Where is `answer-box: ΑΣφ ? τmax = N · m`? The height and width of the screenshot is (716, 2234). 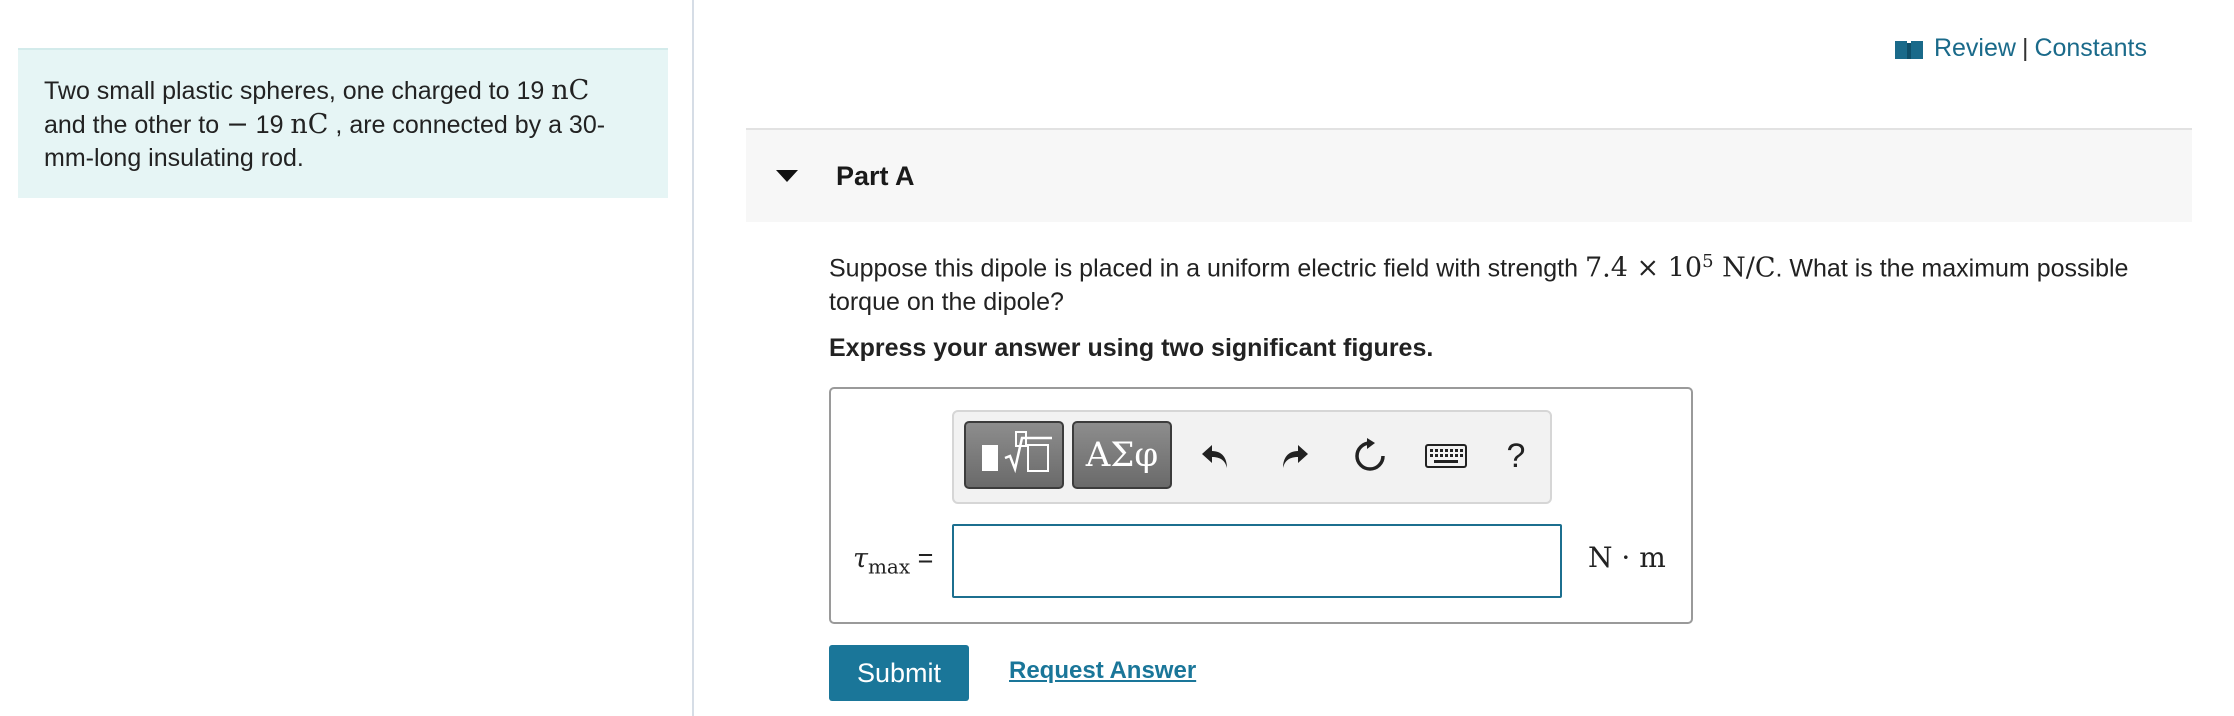
answer-box: ΑΣφ ? τmax = N · m is located at coordinates (1261, 505).